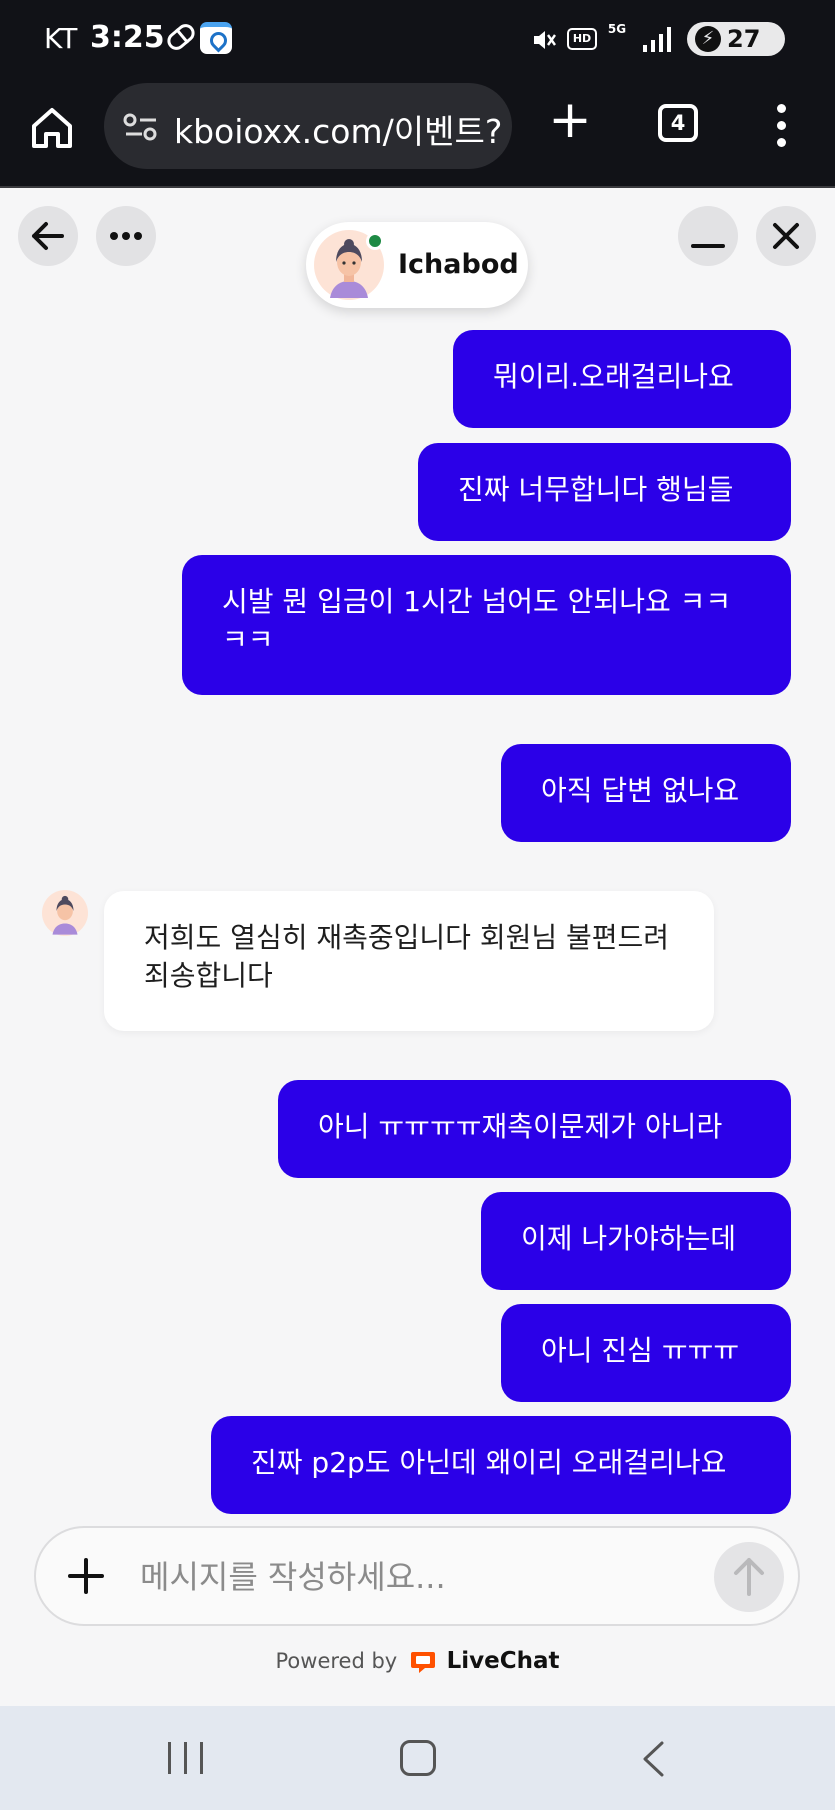 The image size is (835, 1810). What do you see at coordinates (678, 123) in the screenshot?
I see `tab-switcher-button: 4` at bounding box center [678, 123].